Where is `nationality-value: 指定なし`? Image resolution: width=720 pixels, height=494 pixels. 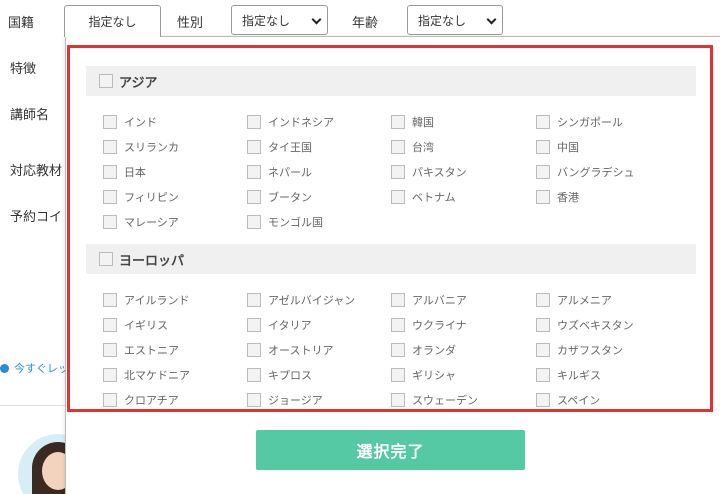 nationality-value: 指定なし is located at coordinates (112, 22).